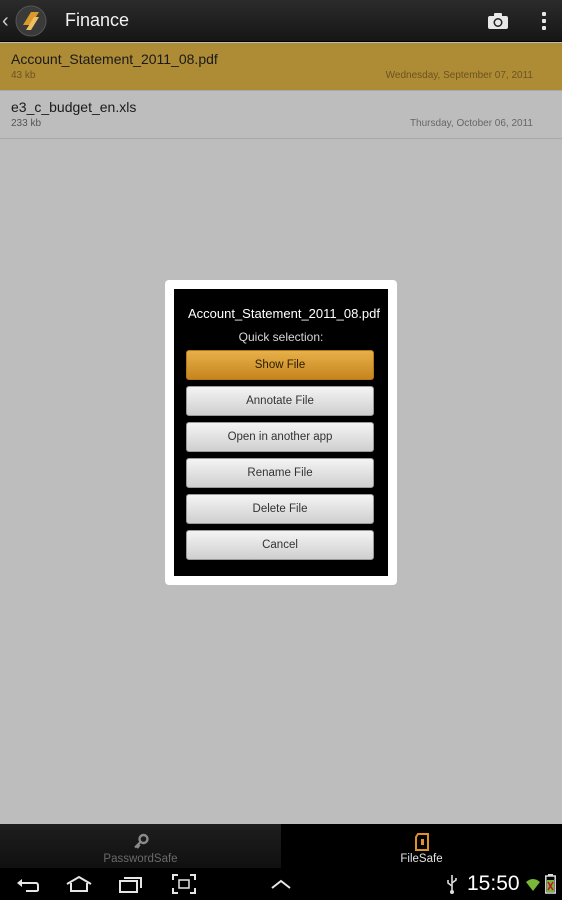  Describe the element at coordinates (493, 883) in the screenshot. I see `clock: 15:50` at that location.